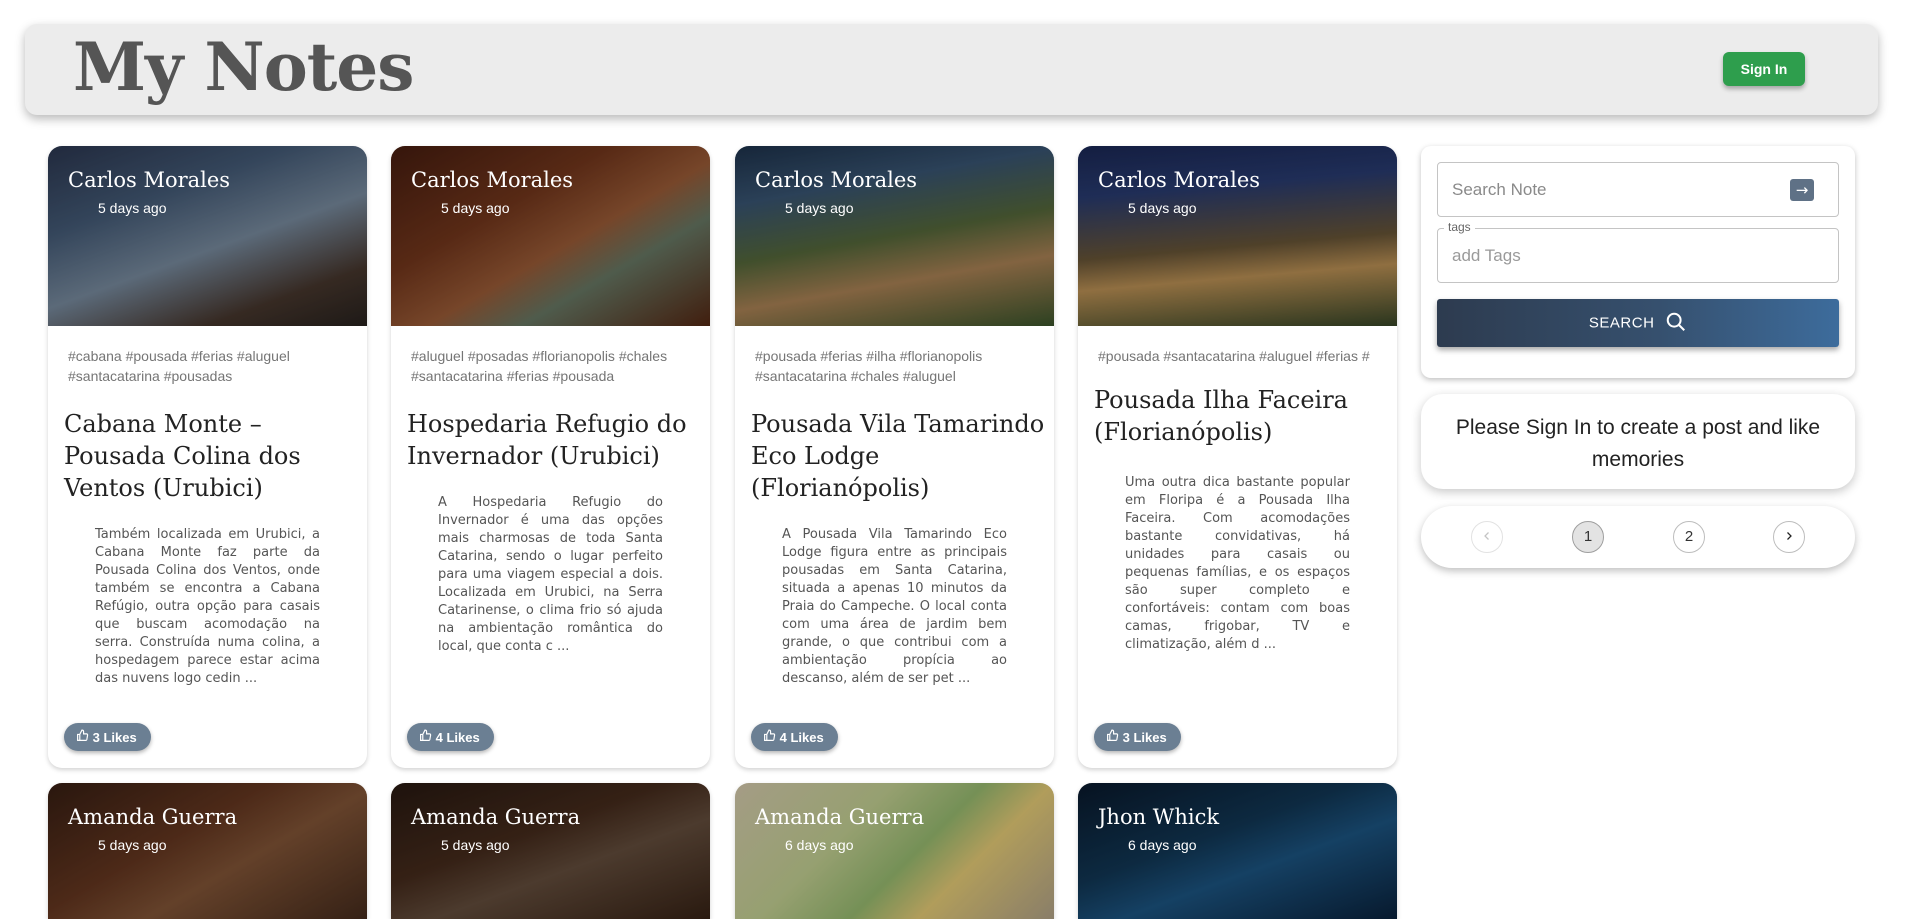 This screenshot has height=919, width=1905. What do you see at coordinates (243, 67) in the screenshot?
I see `app-title: My Notes` at bounding box center [243, 67].